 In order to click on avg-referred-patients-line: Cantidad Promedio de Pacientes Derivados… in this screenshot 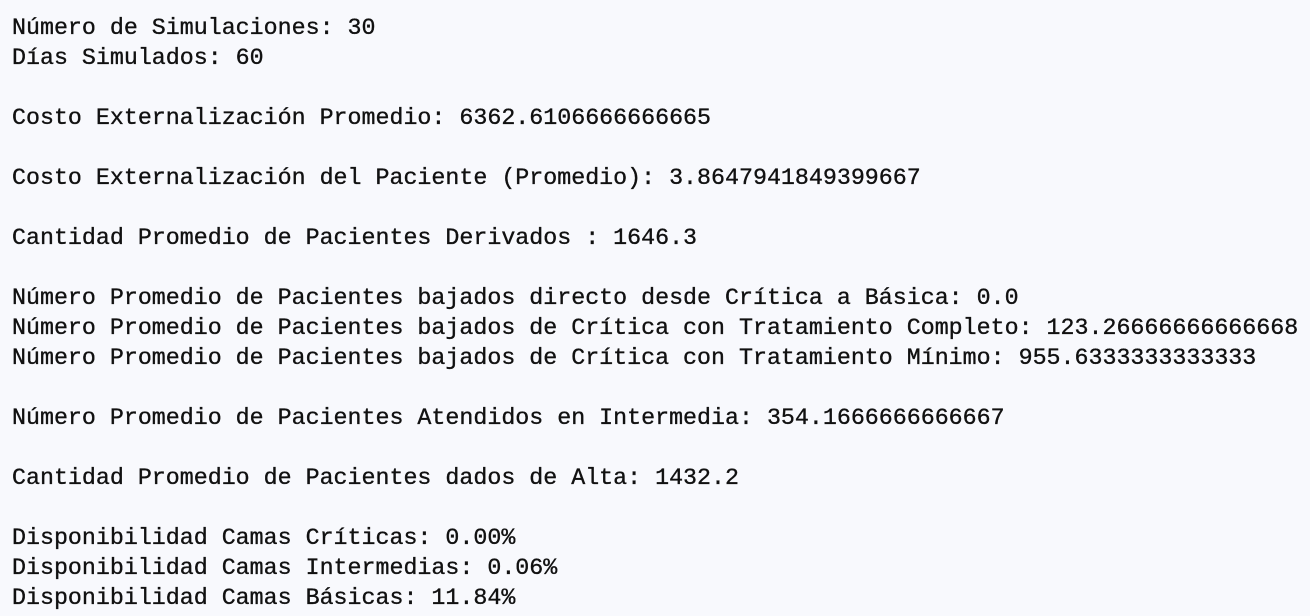, I will do `click(355, 238)`.